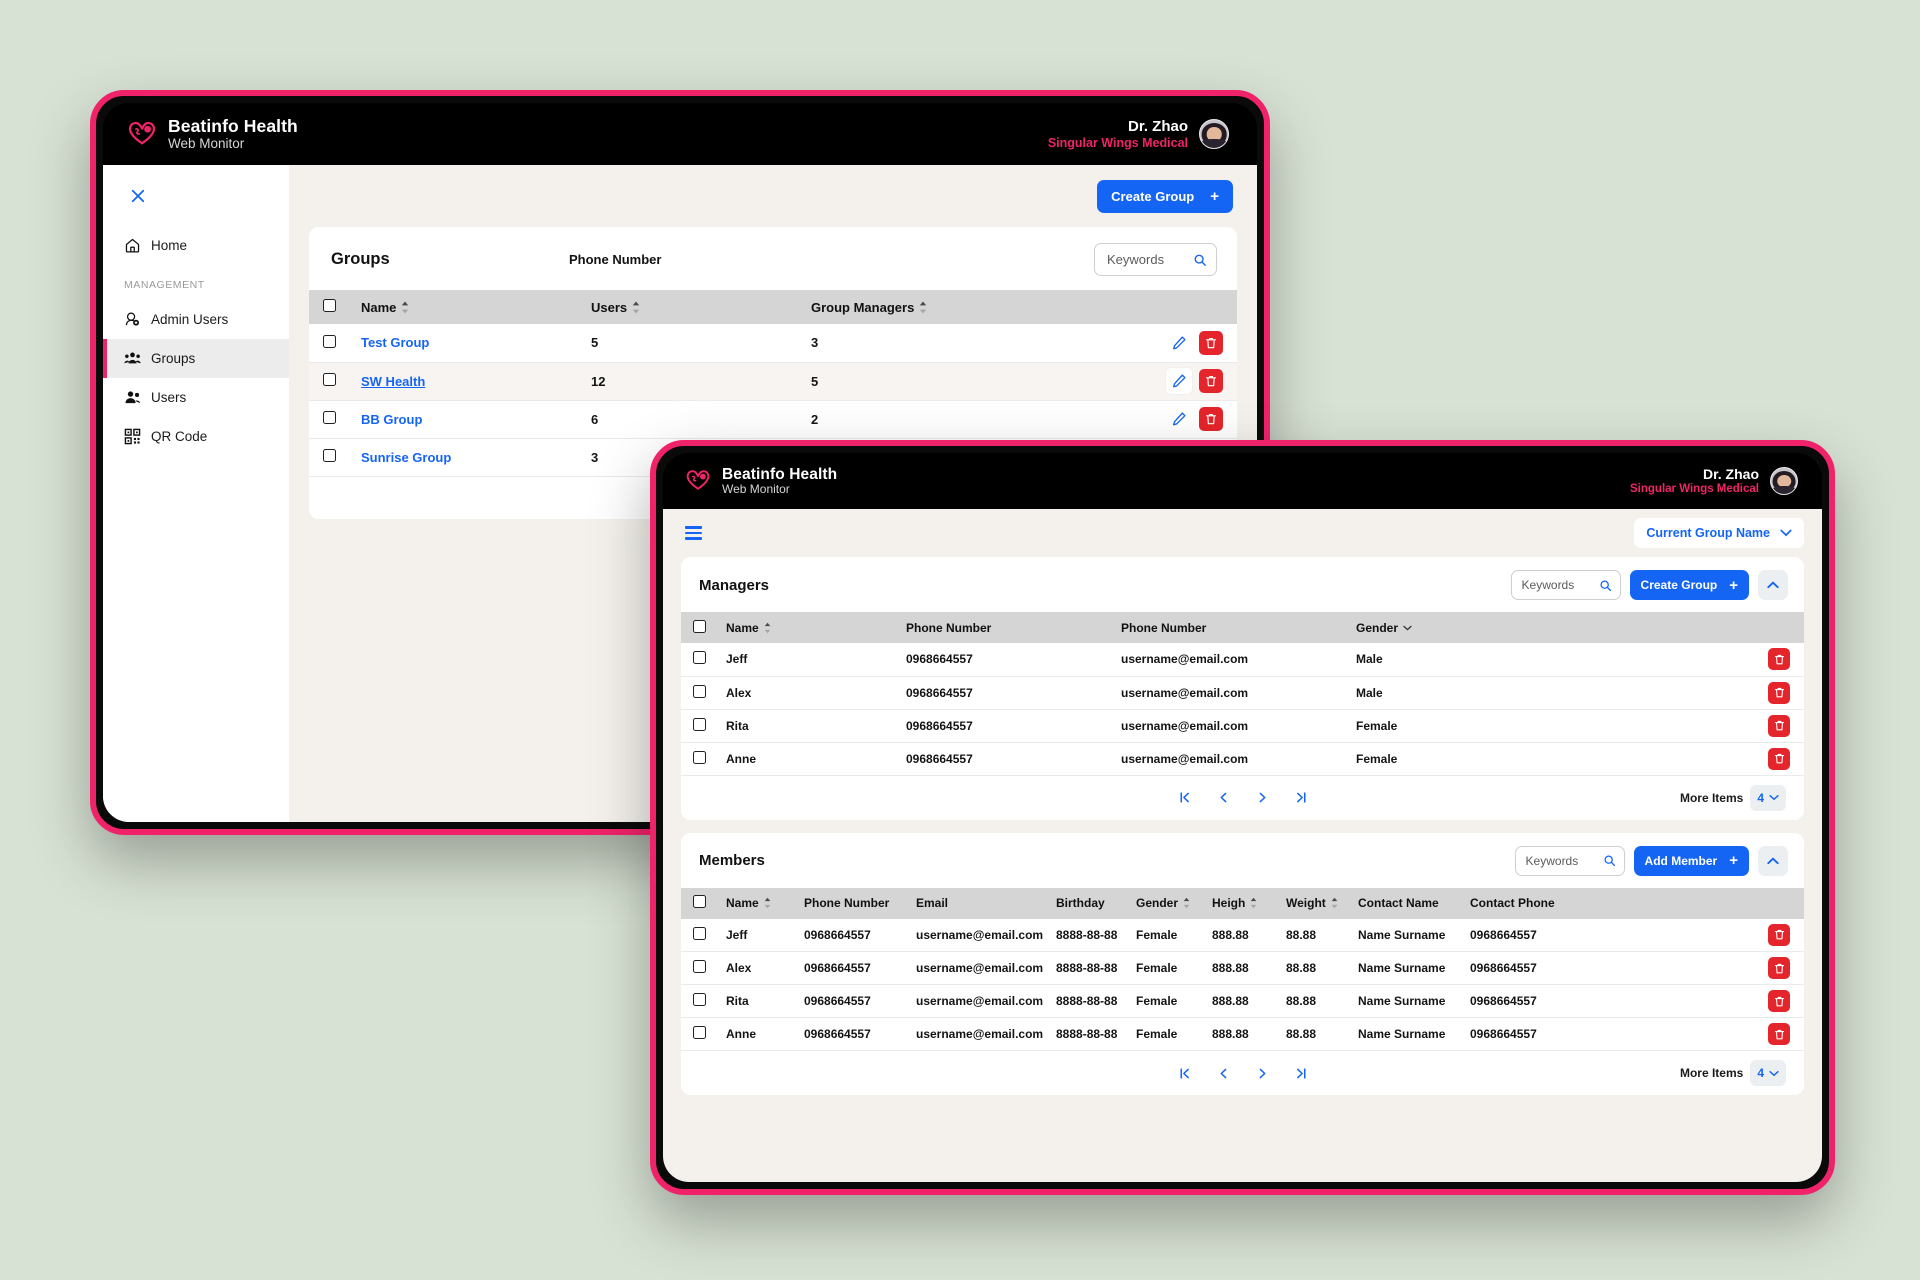  What do you see at coordinates (196, 358) in the screenshot?
I see `sidebar-item-groups: Groups` at bounding box center [196, 358].